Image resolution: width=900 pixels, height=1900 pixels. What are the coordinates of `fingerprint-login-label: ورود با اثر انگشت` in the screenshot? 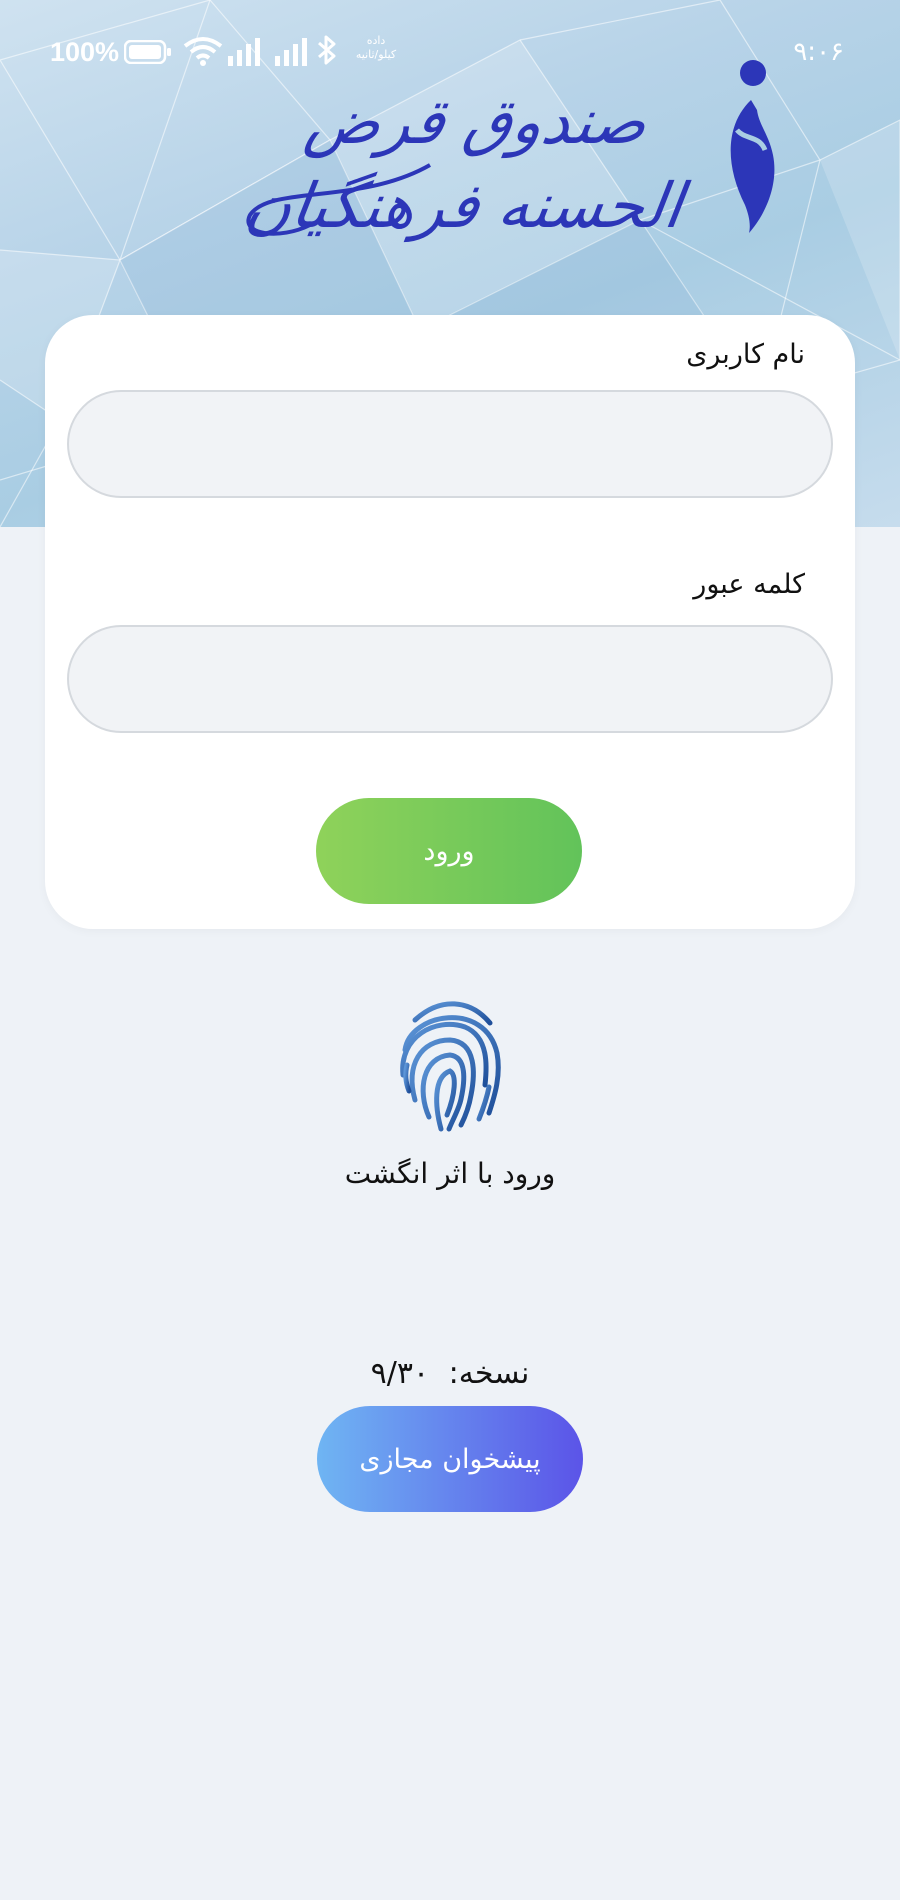 It's located at (450, 1173).